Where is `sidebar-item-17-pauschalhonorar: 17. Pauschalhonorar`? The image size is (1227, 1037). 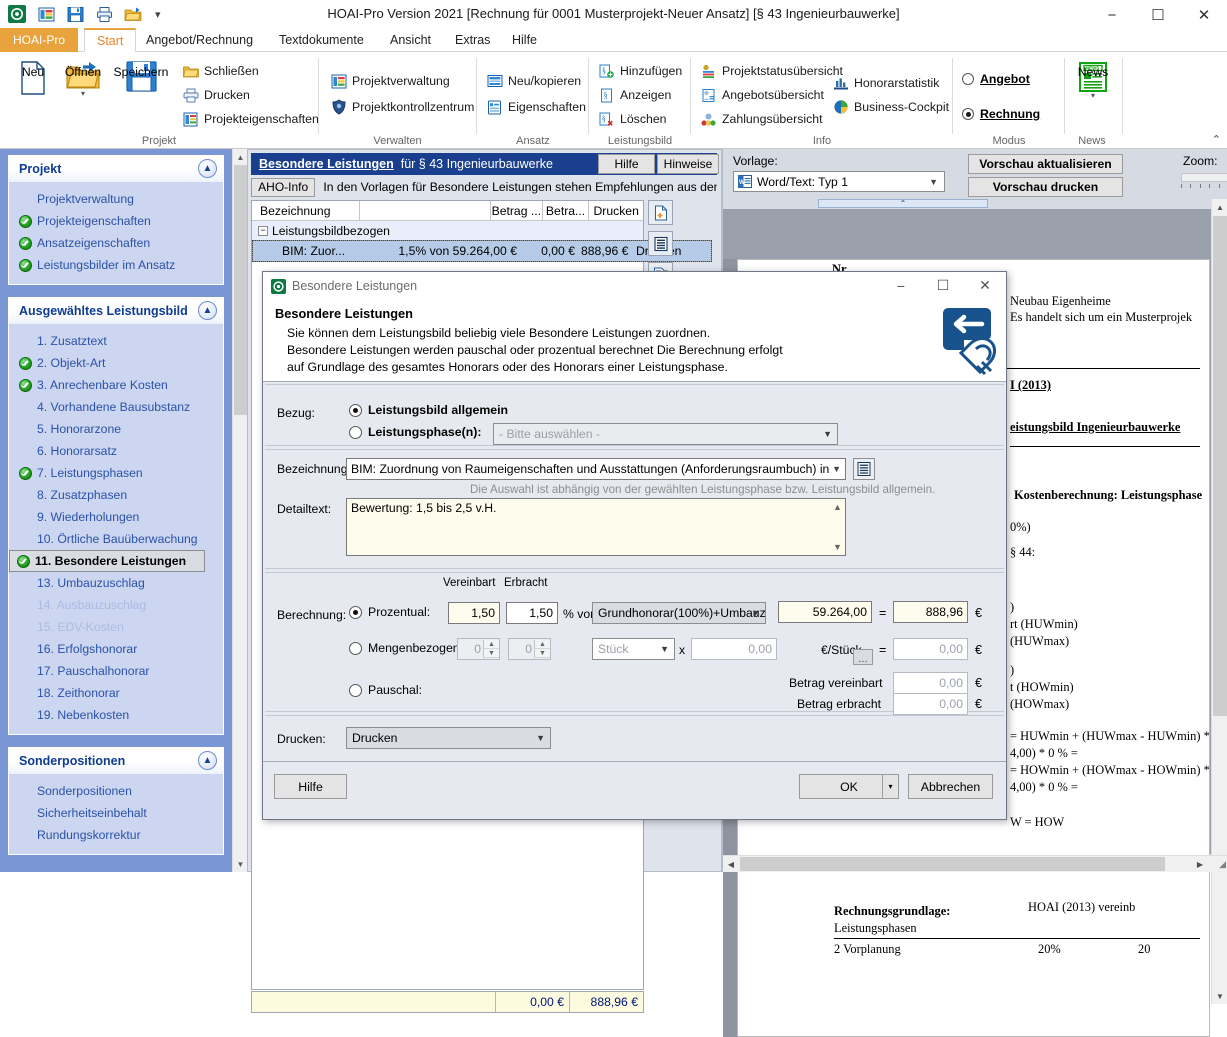 sidebar-item-17-pauschalhonorar: 17. Pauschalhonorar is located at coordinates (116, 671).